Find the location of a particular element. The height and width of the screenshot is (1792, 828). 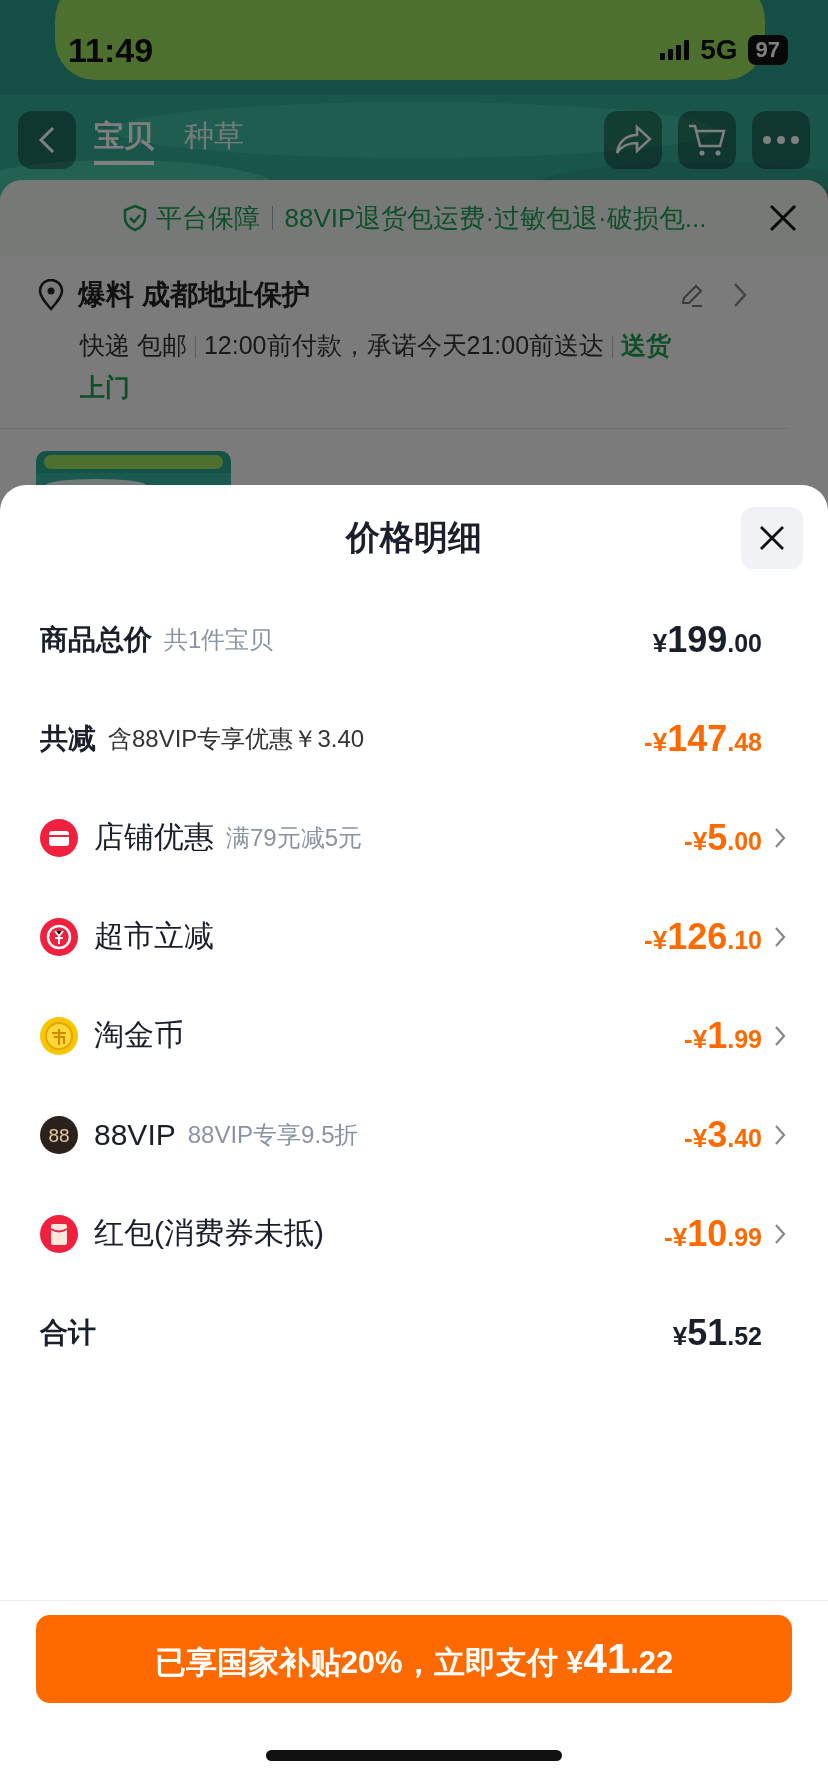

sheet-title: 价格明细 is located at coordinates (414, 537).